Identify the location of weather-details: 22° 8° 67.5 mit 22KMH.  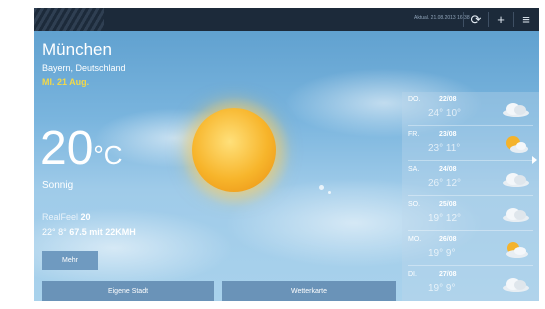
(89, 232).